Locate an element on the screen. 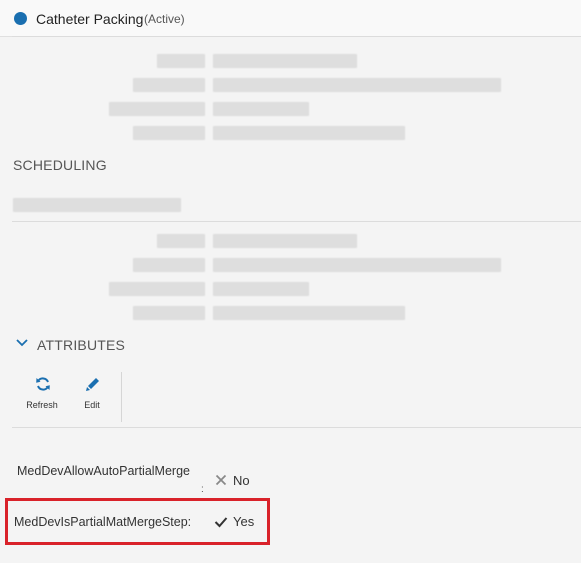  x-icon is located at coordinates (221, 480).